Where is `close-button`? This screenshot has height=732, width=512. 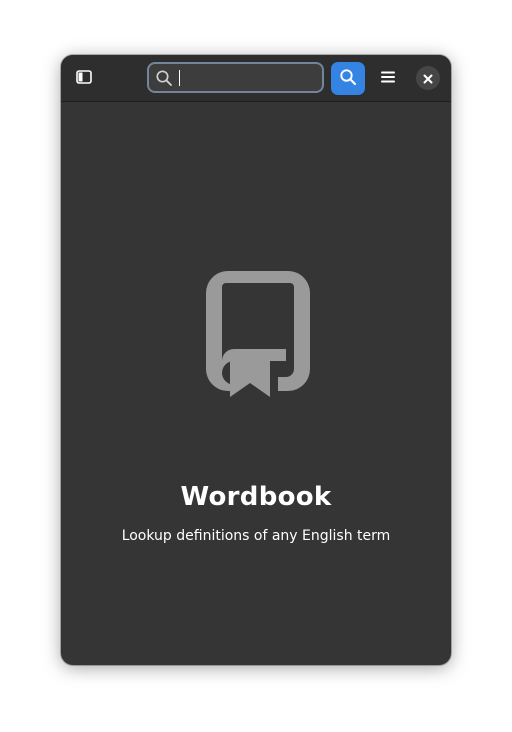
close-button is located at coordinates (428, 78).